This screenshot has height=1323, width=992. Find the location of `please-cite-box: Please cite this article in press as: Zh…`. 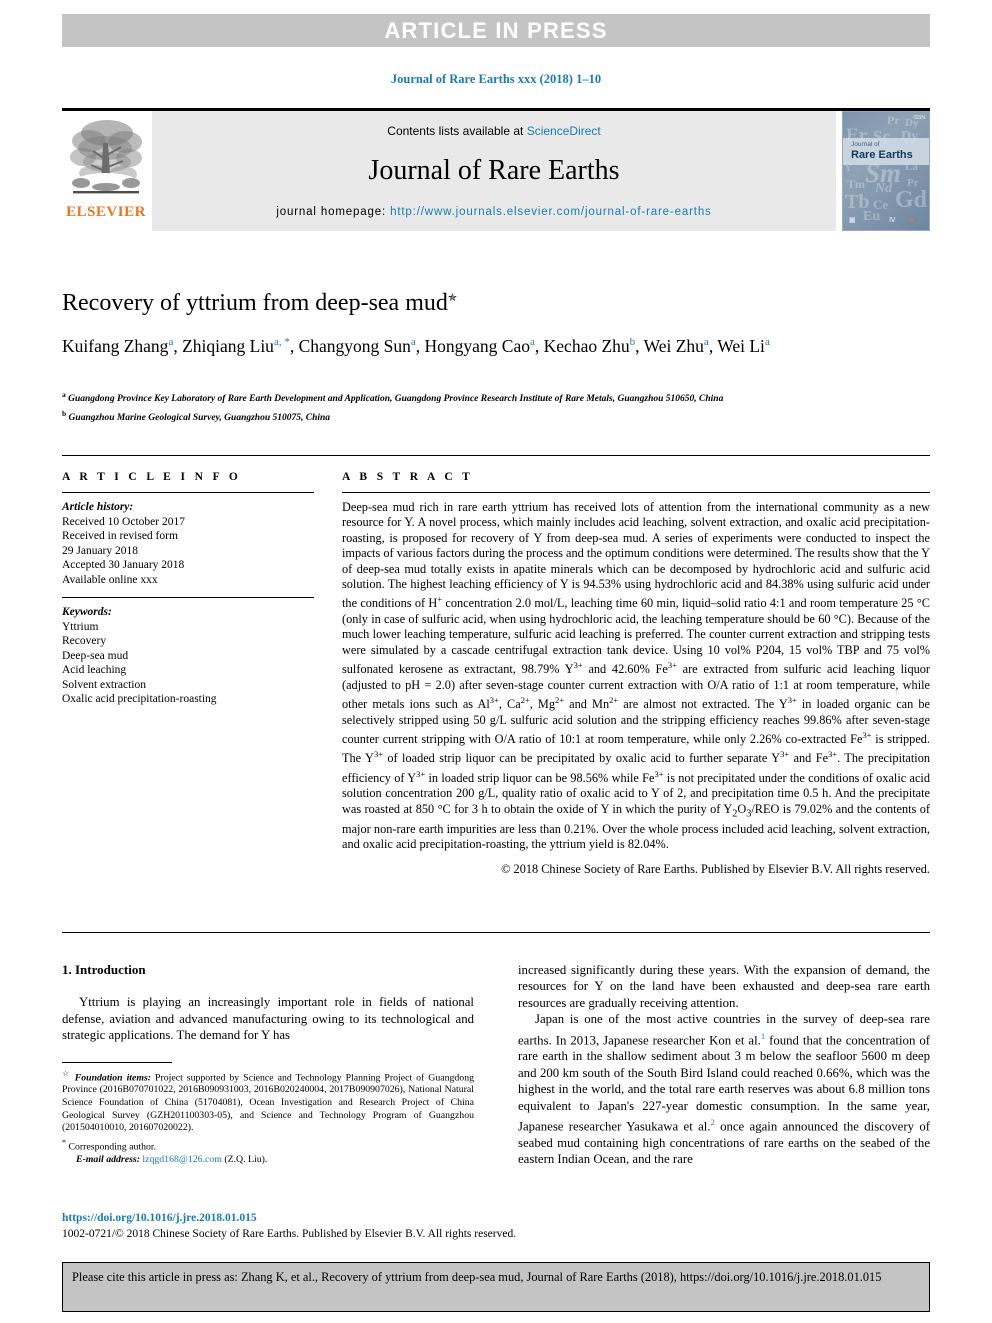

please-cite-box: Please cite this article in press as: Zh… is located at coordinates (496, 1287).